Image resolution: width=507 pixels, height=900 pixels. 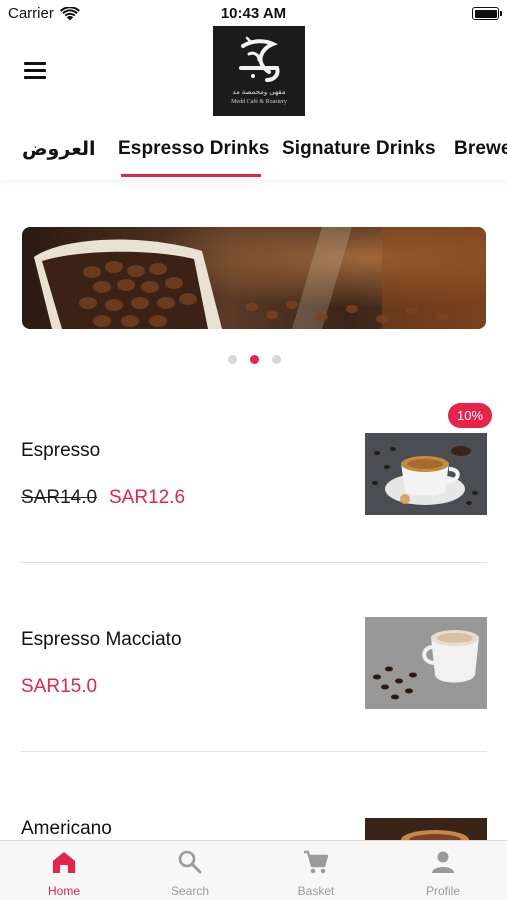 I want to click on macchiato-cup-image, so click(x=426, y=663).